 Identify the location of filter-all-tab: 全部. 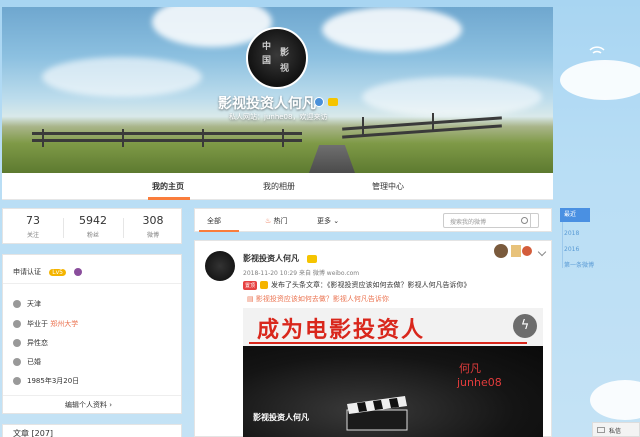
(214, 221).